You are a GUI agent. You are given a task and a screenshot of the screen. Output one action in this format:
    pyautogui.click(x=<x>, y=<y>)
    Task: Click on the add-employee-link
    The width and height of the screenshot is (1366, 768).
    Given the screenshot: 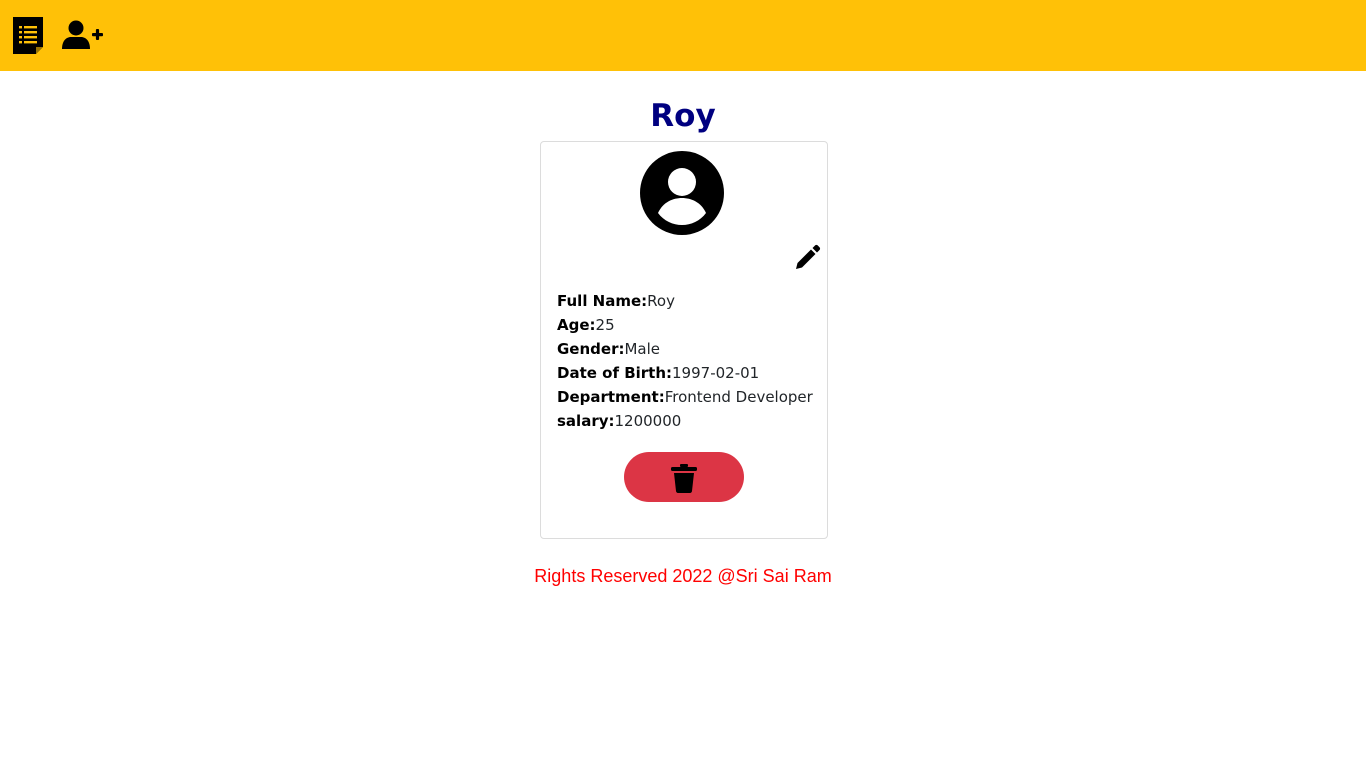 What is the action you would take?
    pyautogui.click(x=83, y=35)
    